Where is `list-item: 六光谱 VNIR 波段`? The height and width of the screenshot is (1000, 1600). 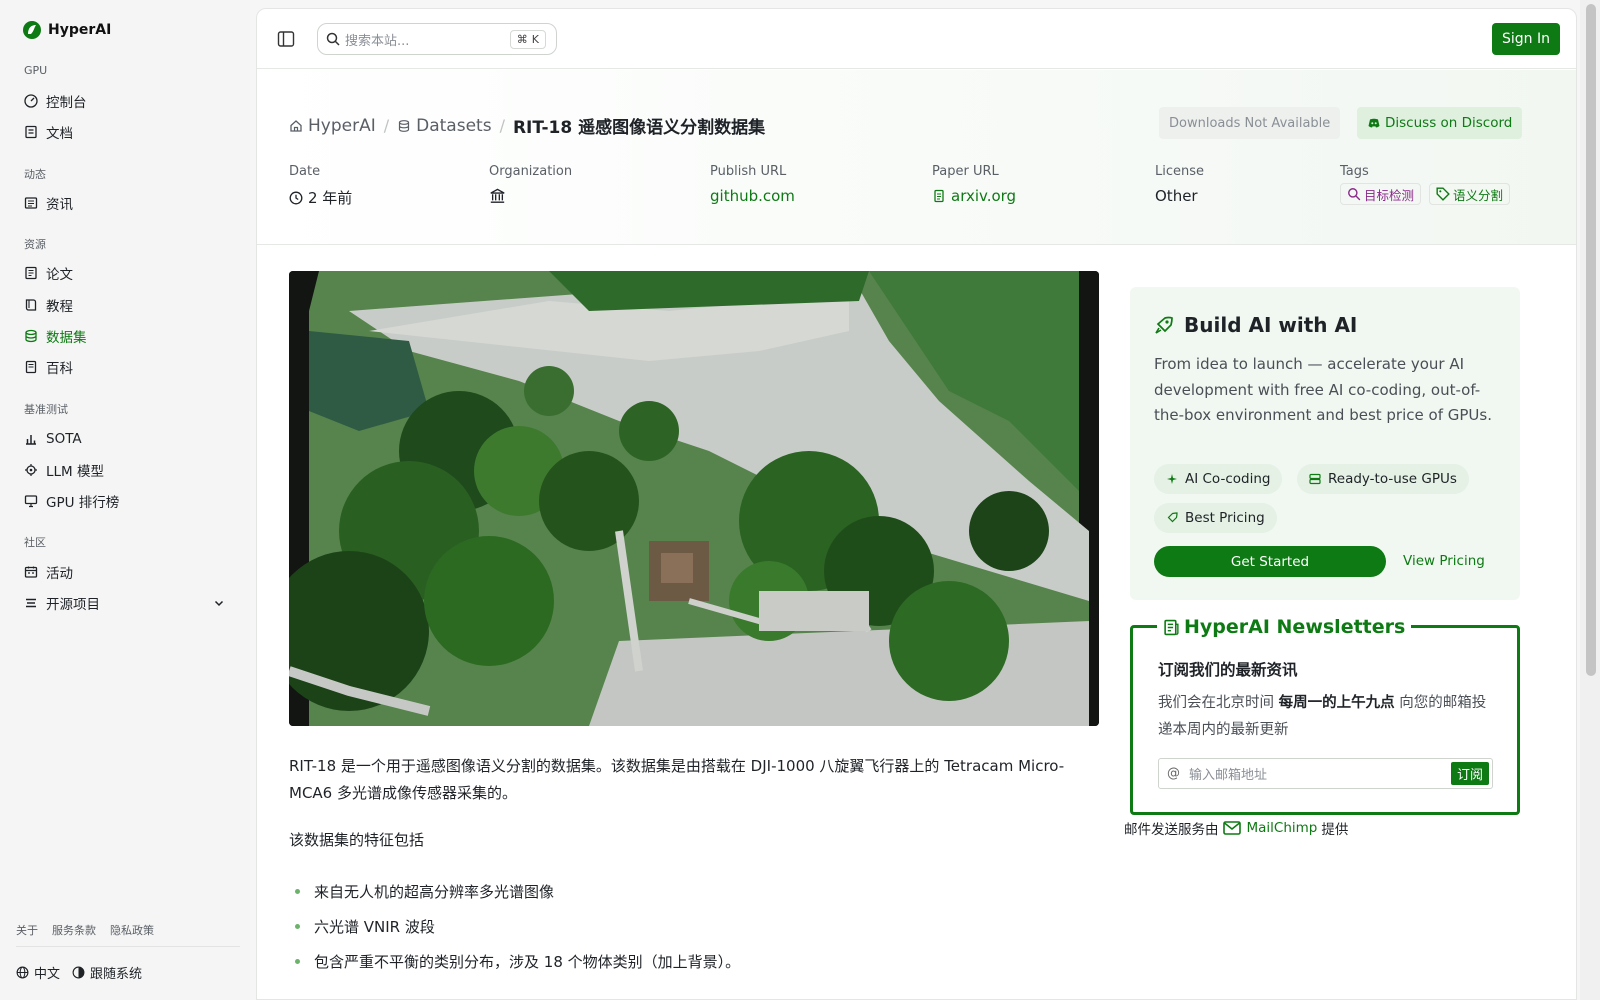
list-item: 六光谱 VNIR 波段 is located at coordinates (517, 926).